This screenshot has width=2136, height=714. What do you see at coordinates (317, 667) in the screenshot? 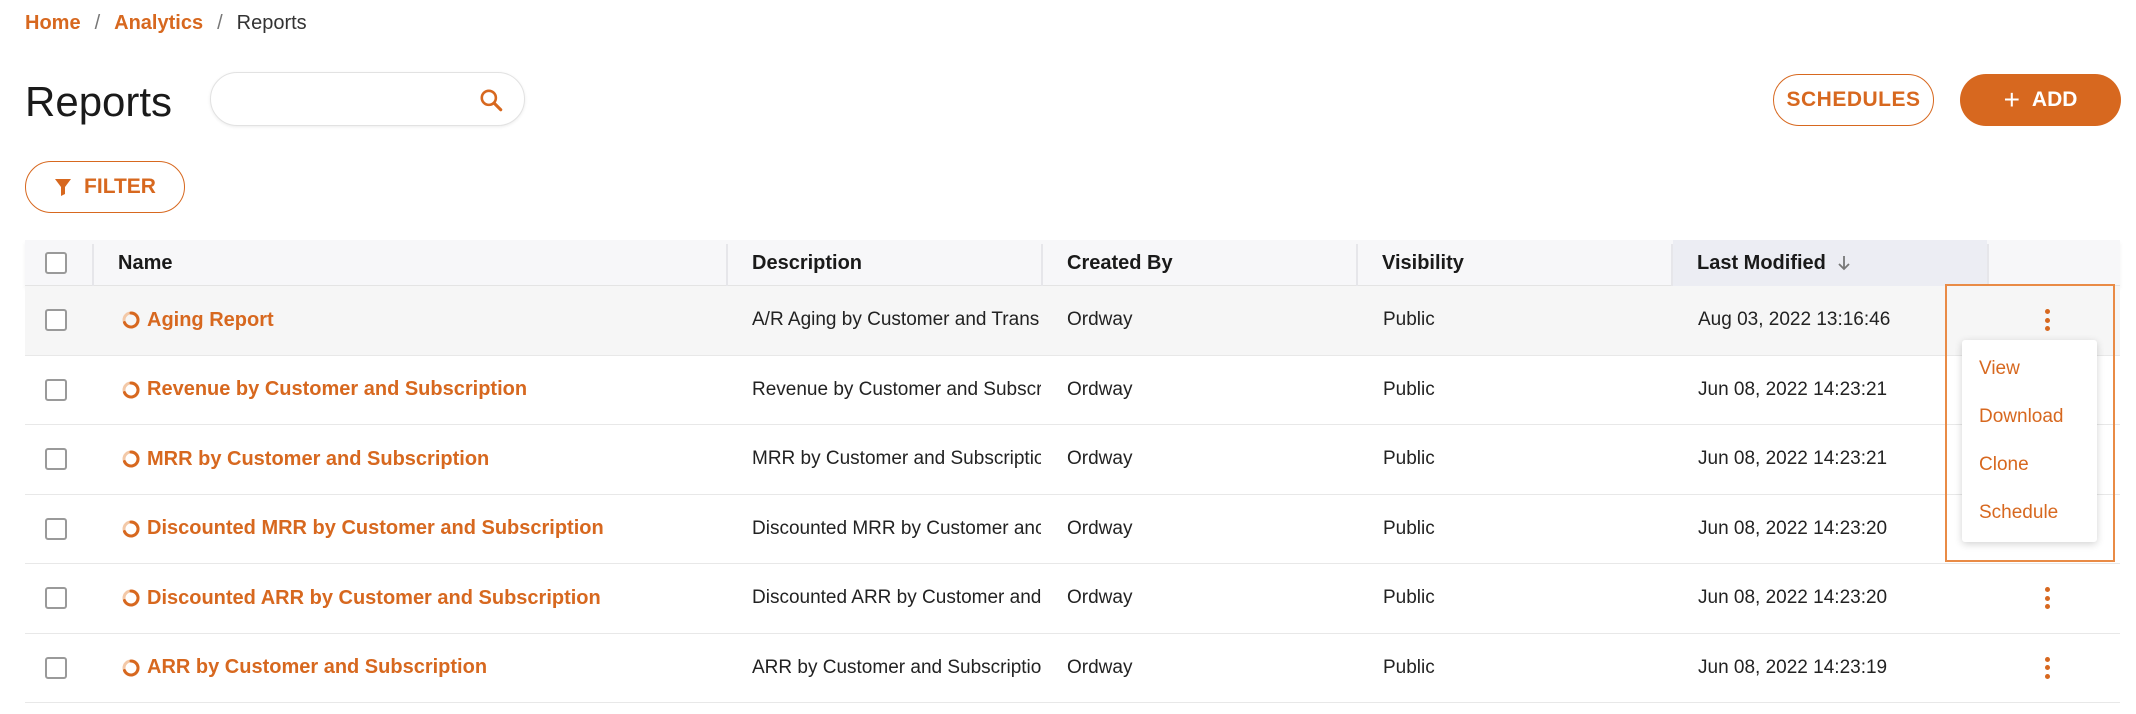
I see `report-name-label: ARR by Customer and Subscription` at bounding box center [317, 667].